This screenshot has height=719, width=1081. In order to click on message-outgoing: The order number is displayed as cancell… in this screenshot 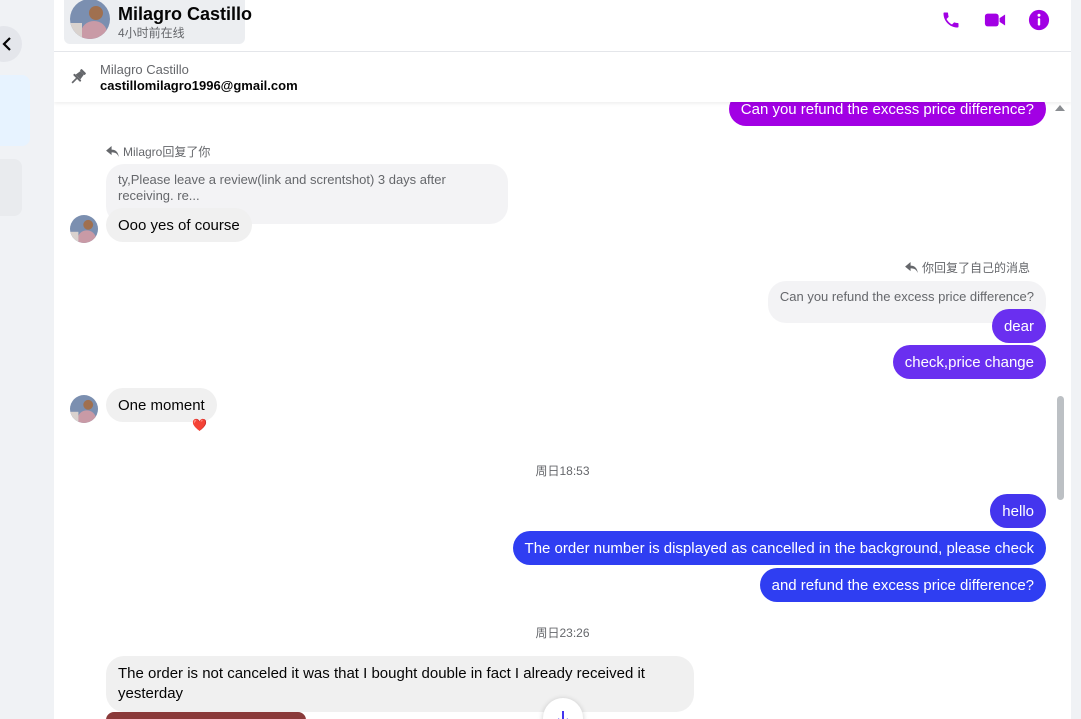, I will do `click(779, 548)`.